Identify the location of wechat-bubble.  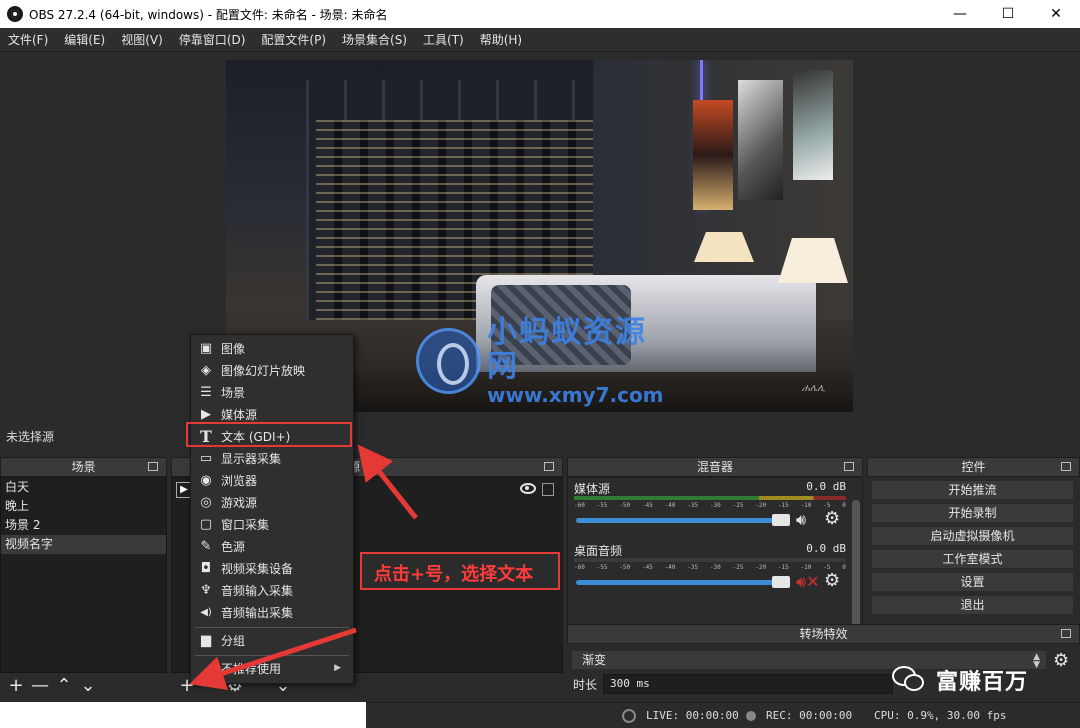
(914, 682).